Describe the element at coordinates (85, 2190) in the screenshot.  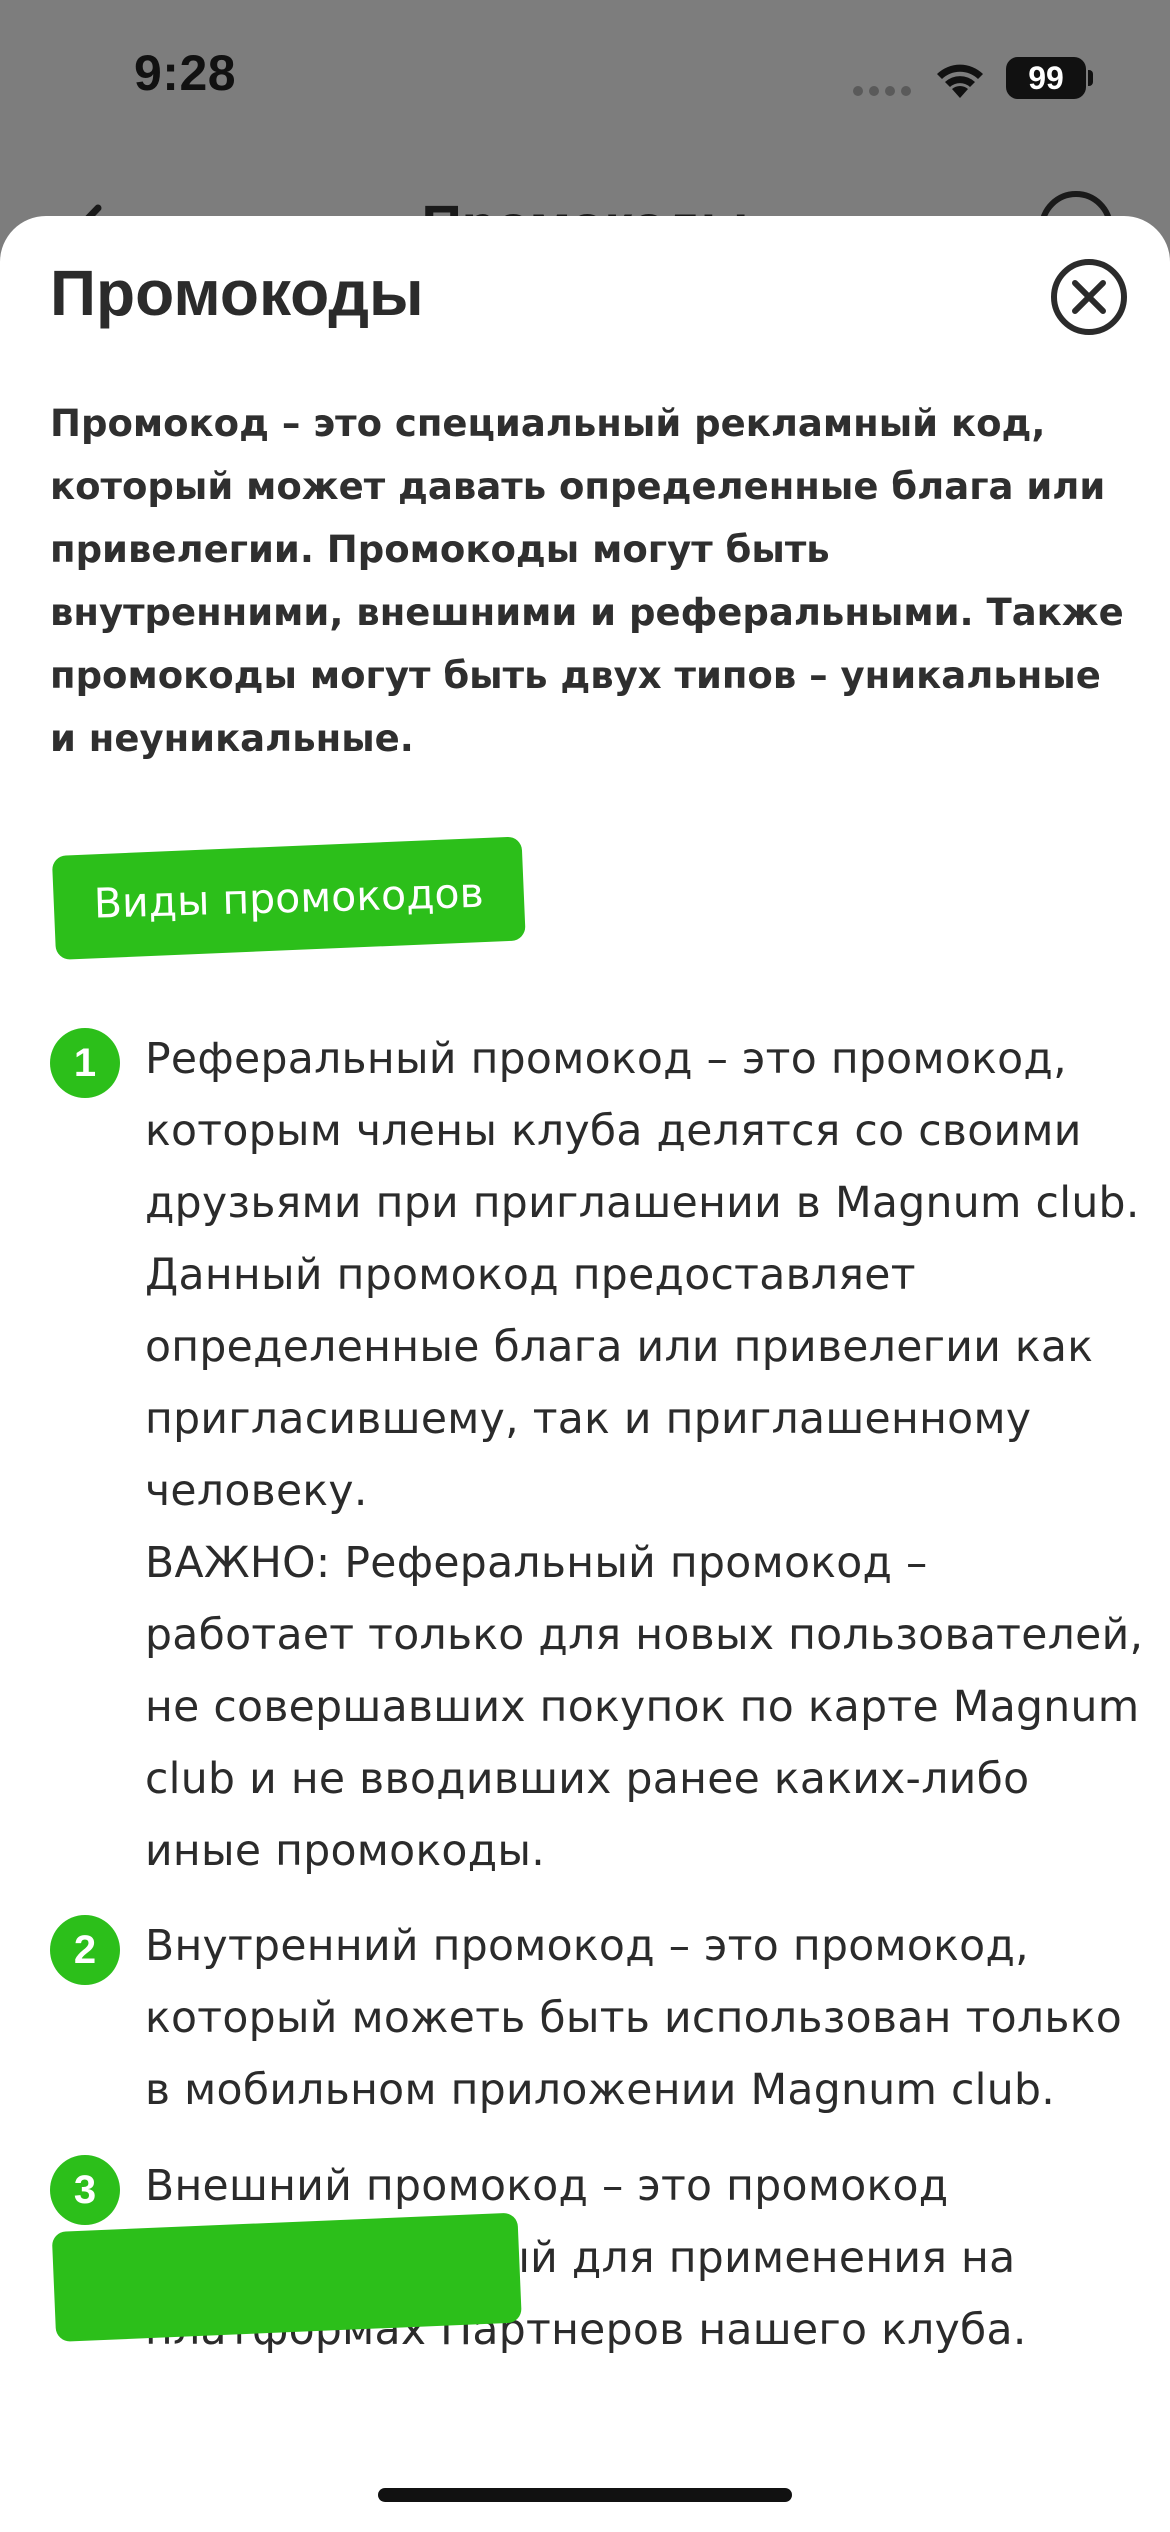
I see `number-badge: 3` at that location.